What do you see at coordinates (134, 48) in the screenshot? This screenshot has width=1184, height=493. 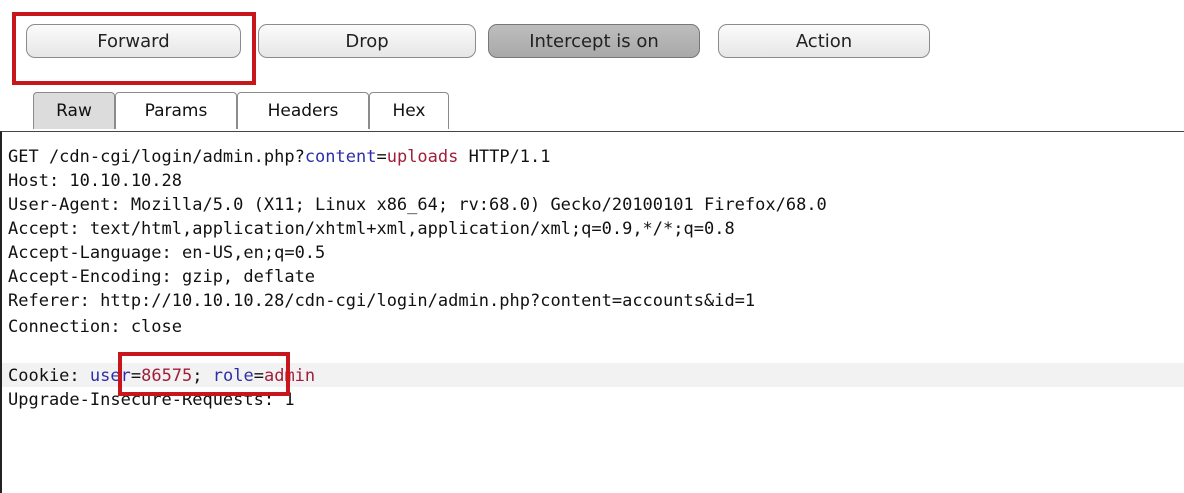 I see `forward-highlight-box` at bounding box center [134, 48].